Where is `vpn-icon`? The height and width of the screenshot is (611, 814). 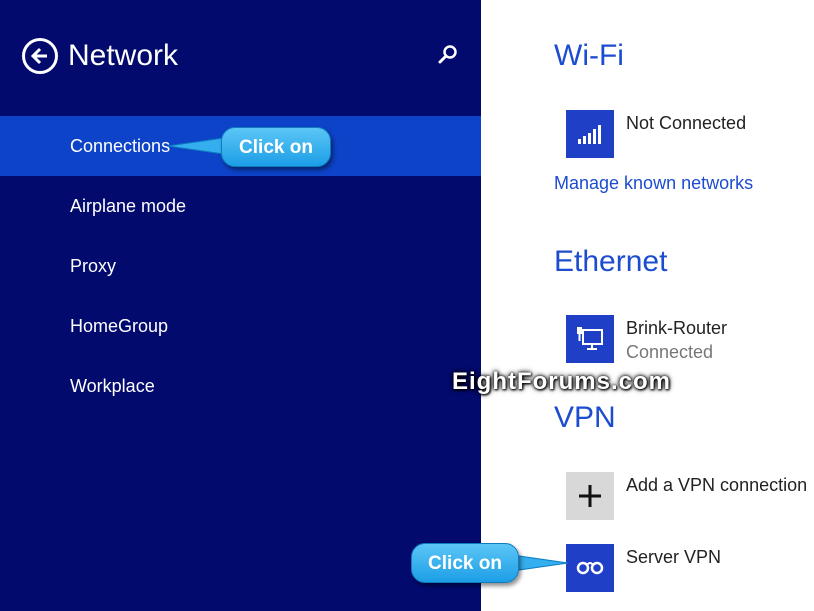 vpn-icon is located at coordinates (590, 568).